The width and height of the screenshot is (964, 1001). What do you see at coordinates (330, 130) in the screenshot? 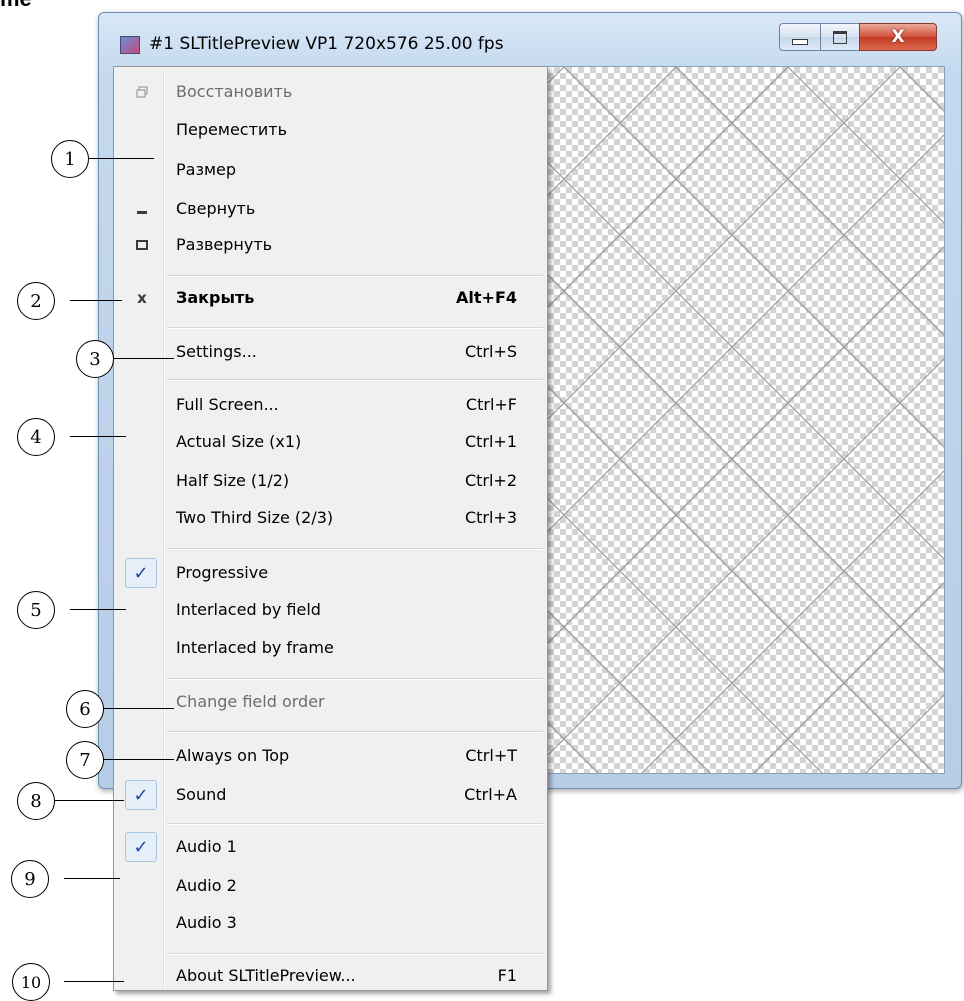
I see `menu-item-move: Переместить` at bounding box center [330, 130].